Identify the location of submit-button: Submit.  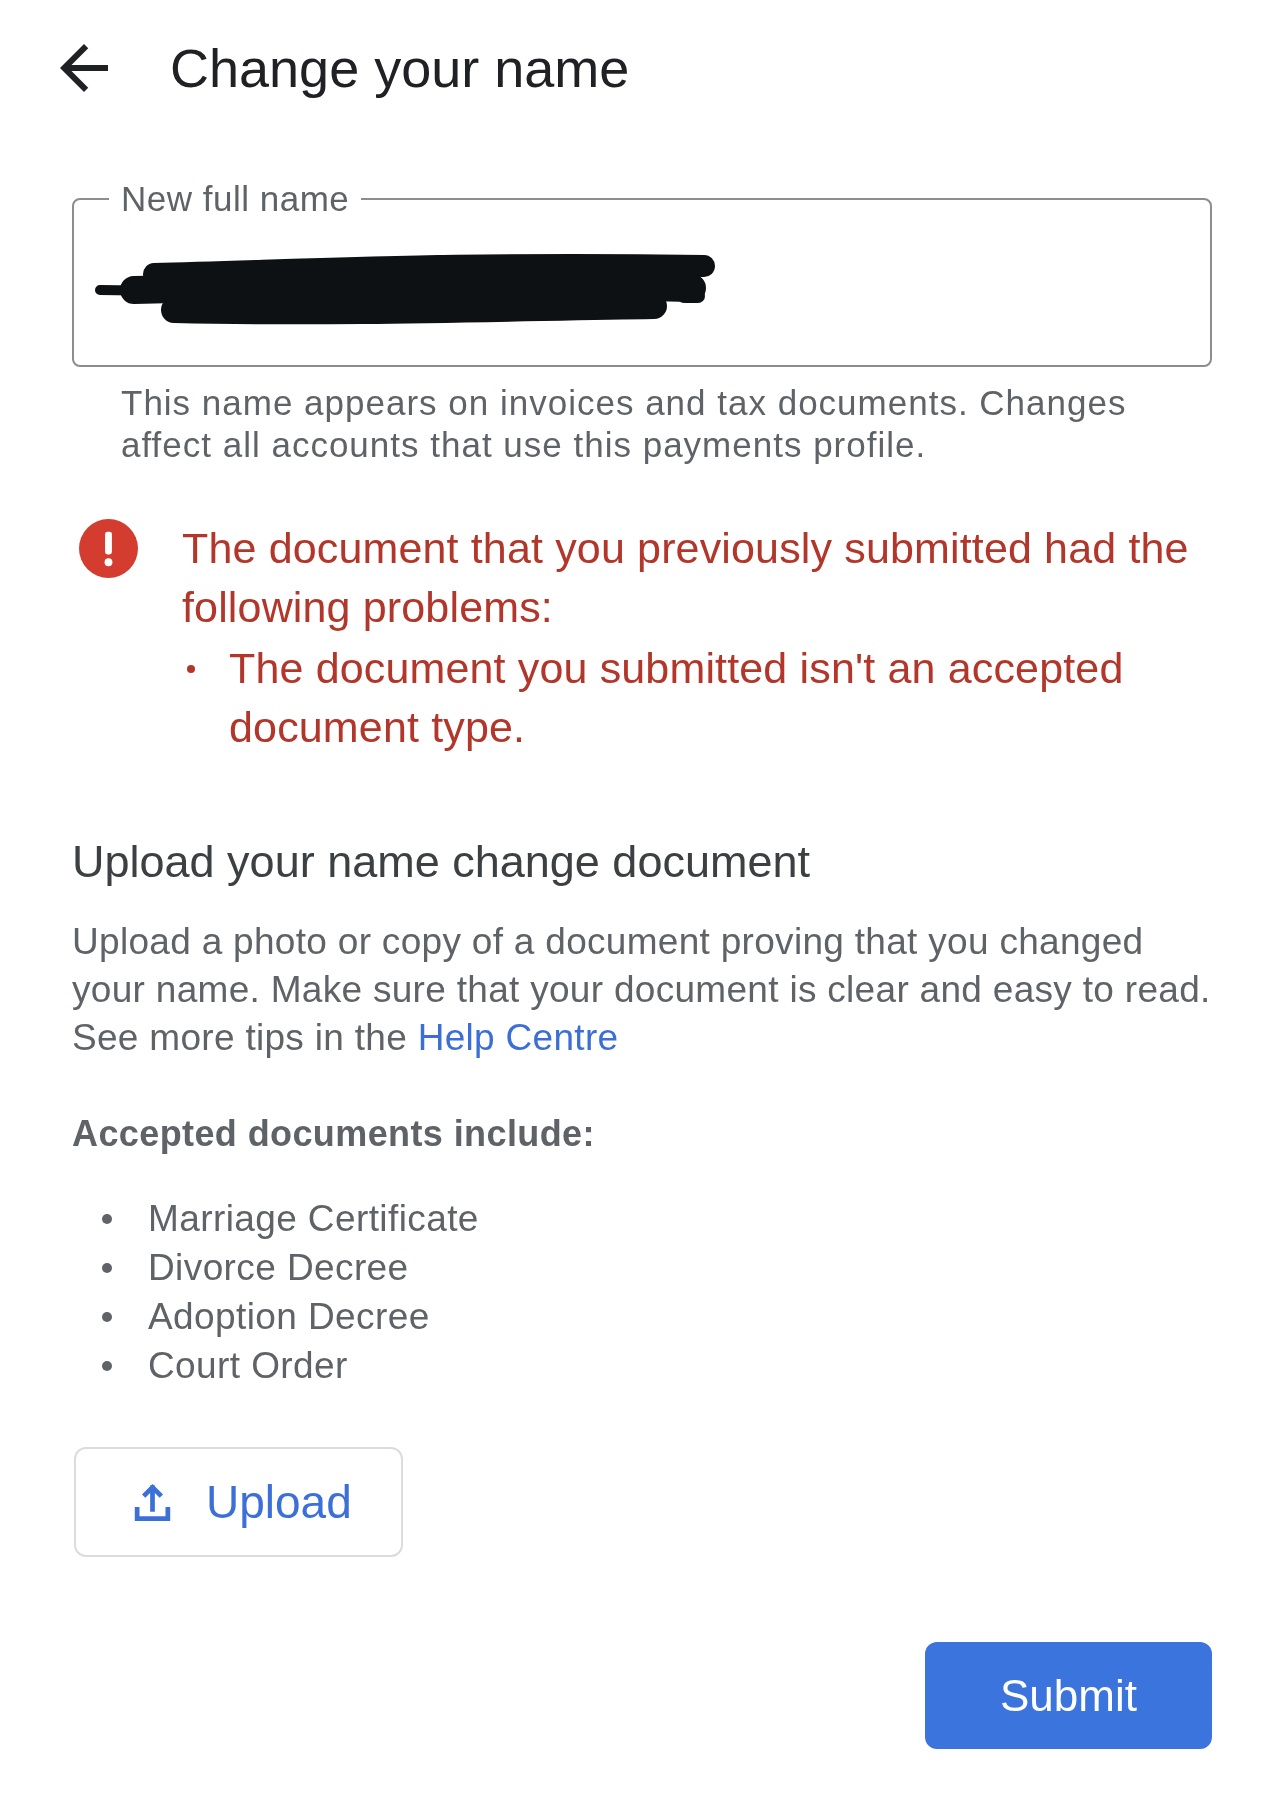
(1068, 1695).